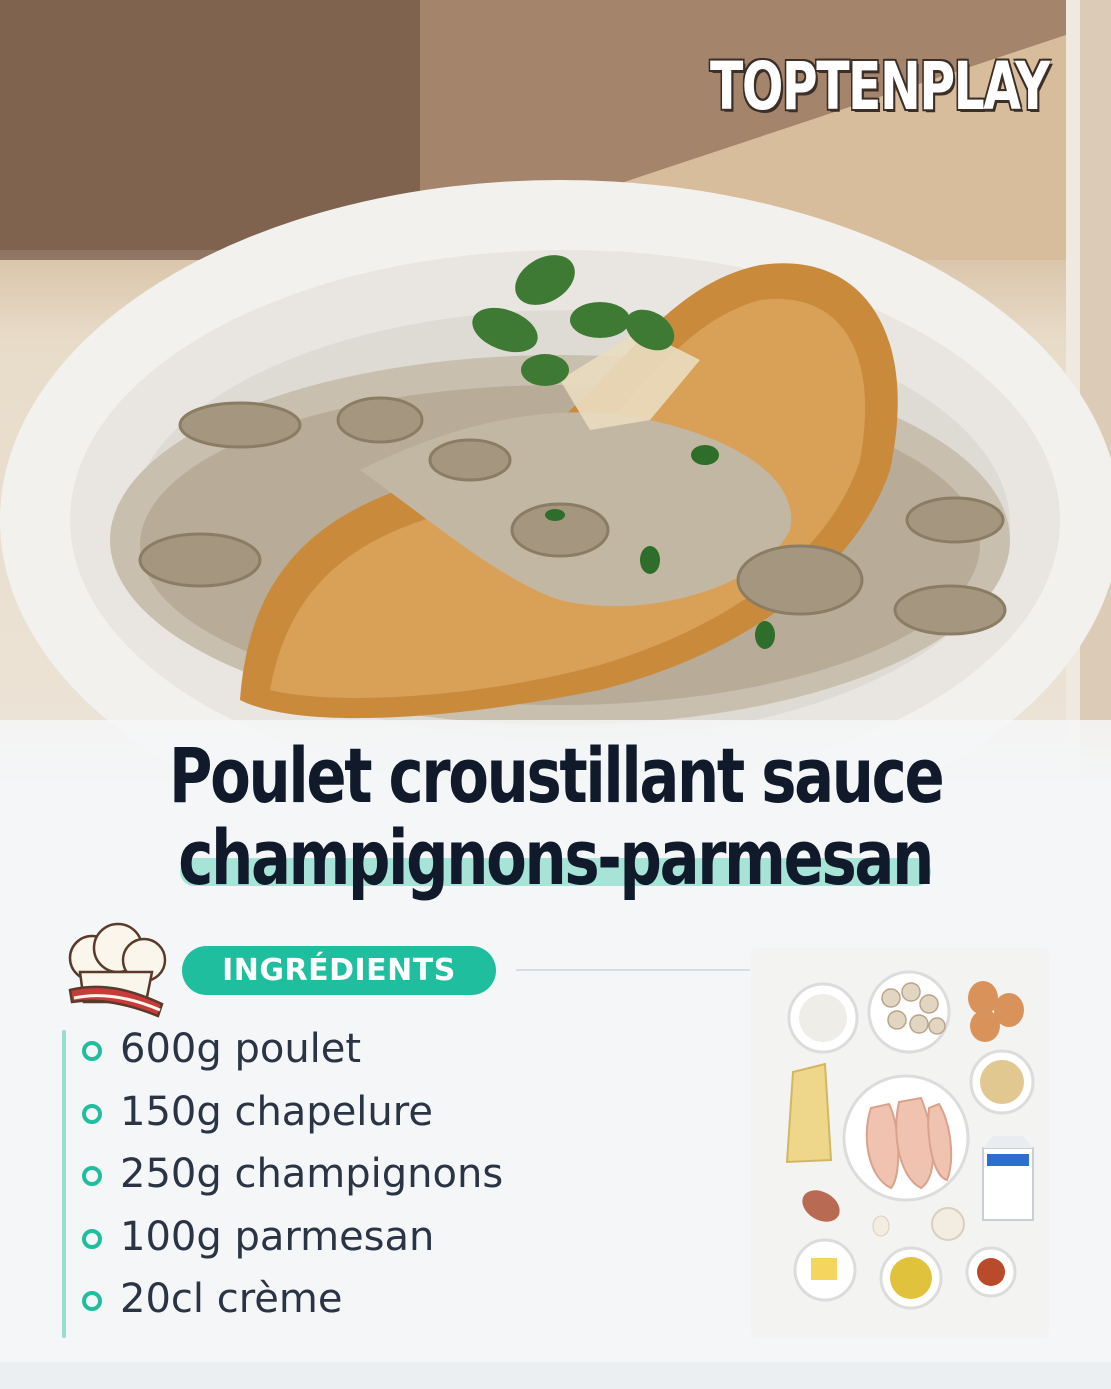 This screenshot has width=1111, height=1389. Describe the element at coordinates (555, 1375) in the screenshot. I see `bottom-strip` at that location.